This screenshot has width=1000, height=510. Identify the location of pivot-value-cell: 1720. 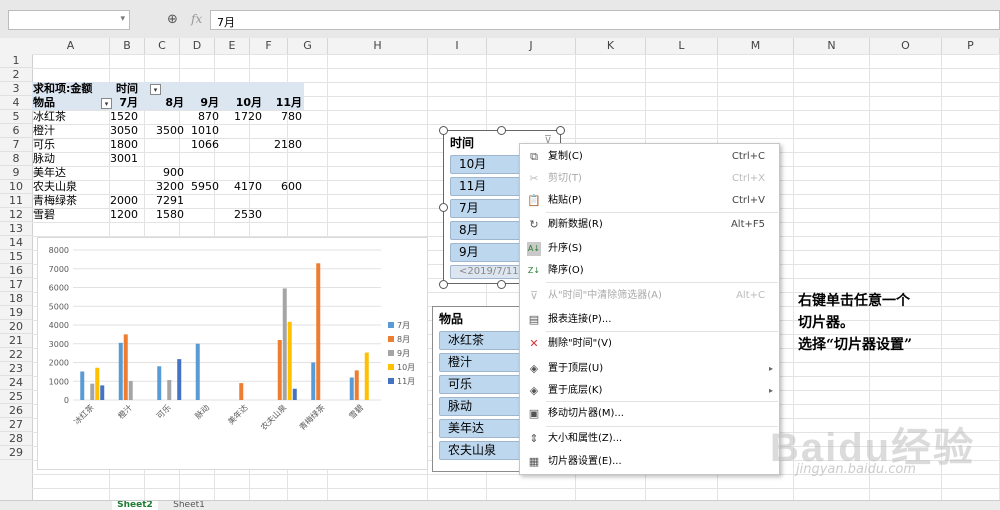
(242, 117).